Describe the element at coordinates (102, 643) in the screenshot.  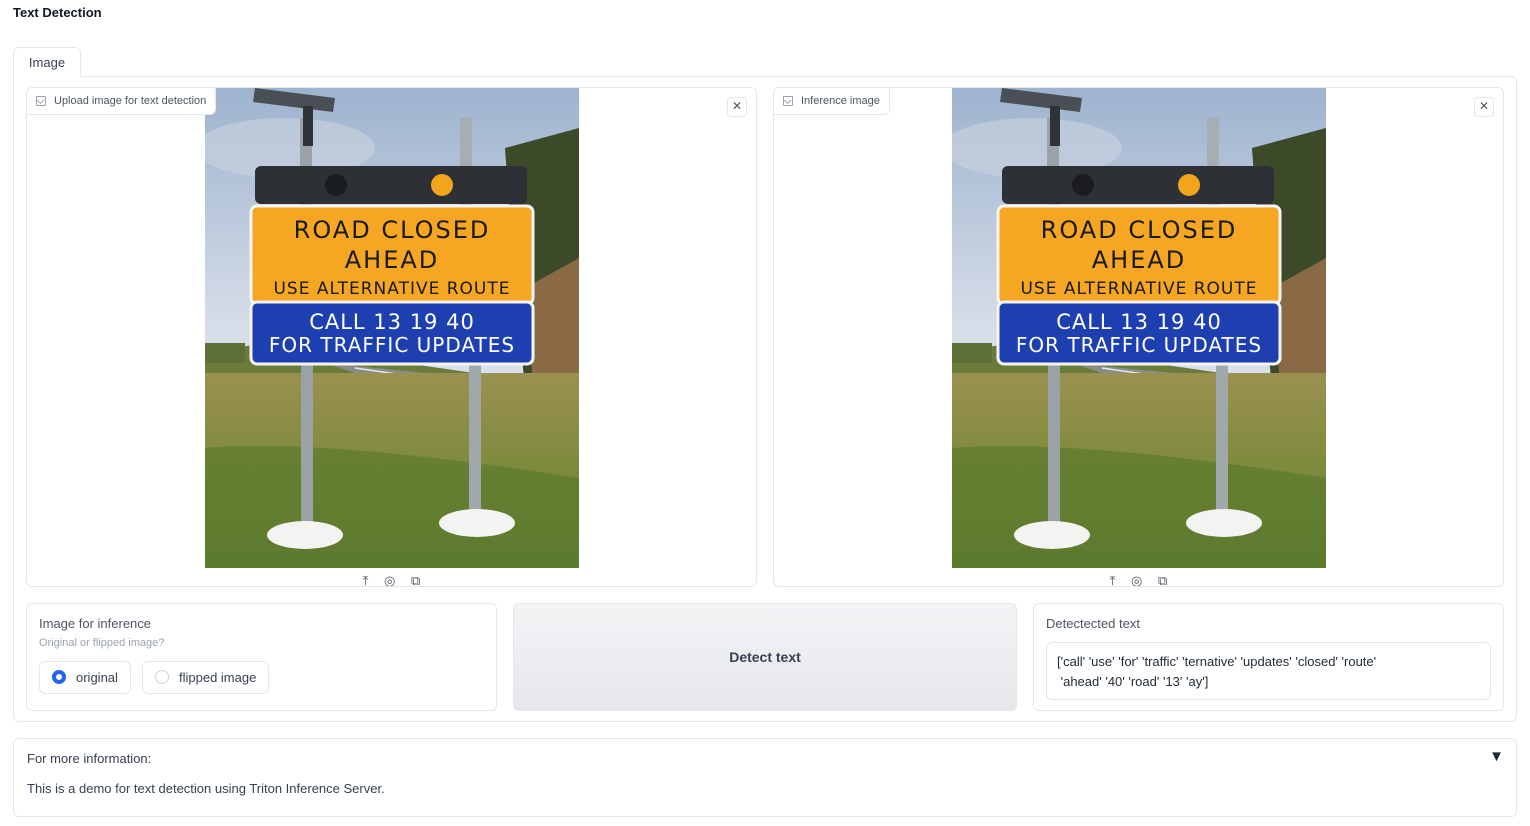
I see `inference-option-info: Original or flipped image?` at that location.